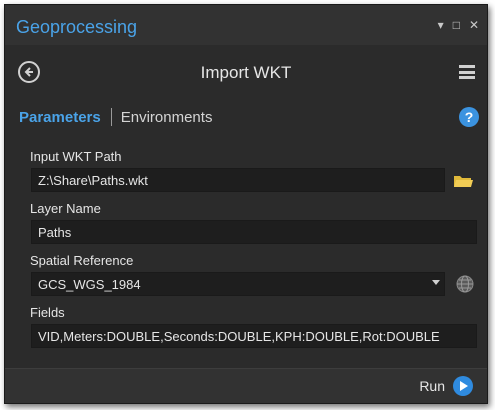  I want to click on input-wkt-path-label: Input WKT Path, so click(76, 156).